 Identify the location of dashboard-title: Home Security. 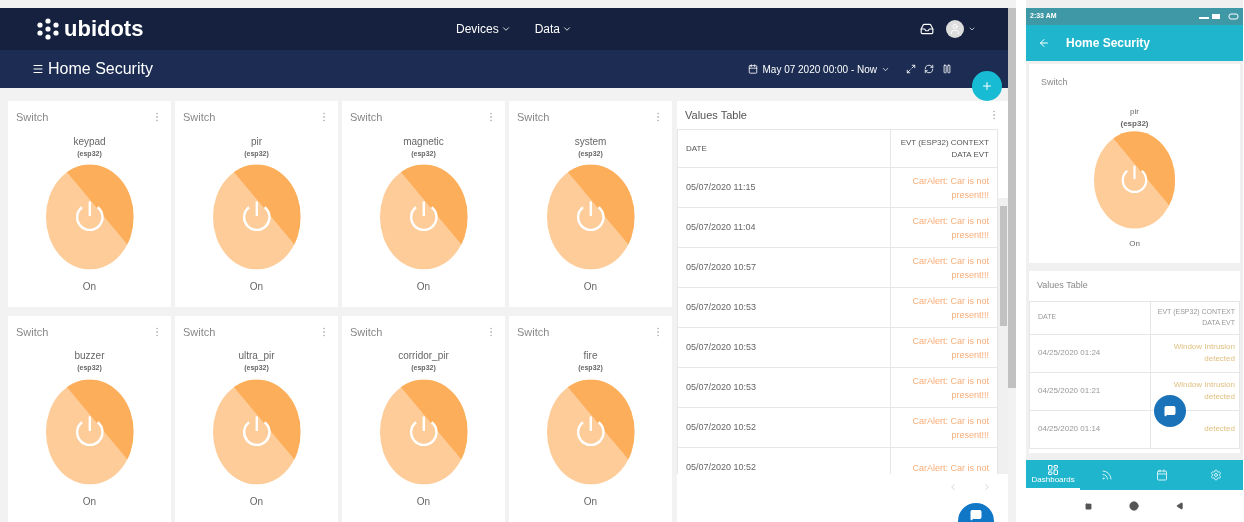
(398, 69).